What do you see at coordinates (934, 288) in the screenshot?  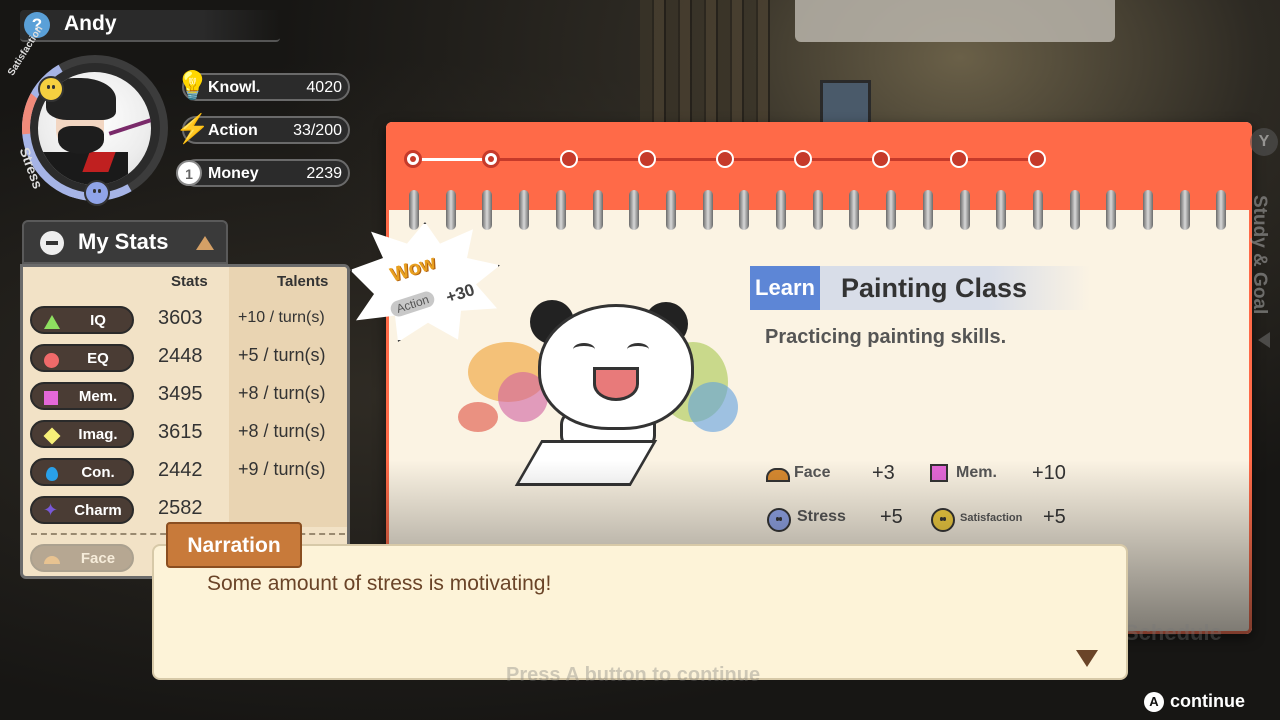 I see `activity-title: Painting Class` at bounding box center [934, 288].